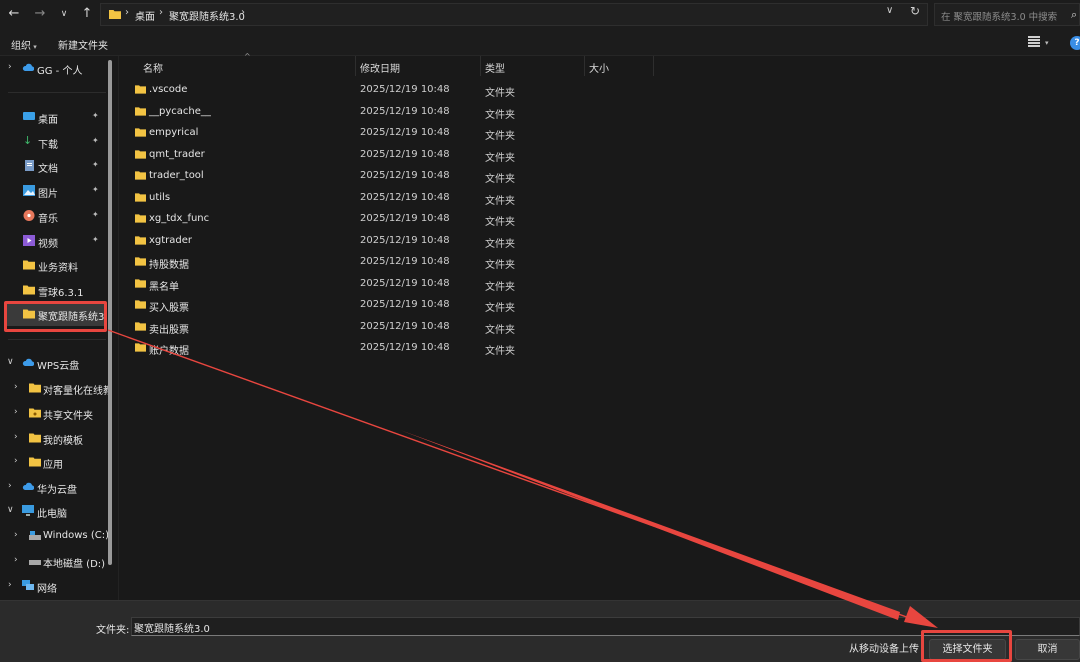 Image resolution: width=1080 pixels, height=662 pixels. What do you see at coordinates (153, 67) in the screenshot?
I see `column-header-name: 名称` at bounding box center [153, 67].